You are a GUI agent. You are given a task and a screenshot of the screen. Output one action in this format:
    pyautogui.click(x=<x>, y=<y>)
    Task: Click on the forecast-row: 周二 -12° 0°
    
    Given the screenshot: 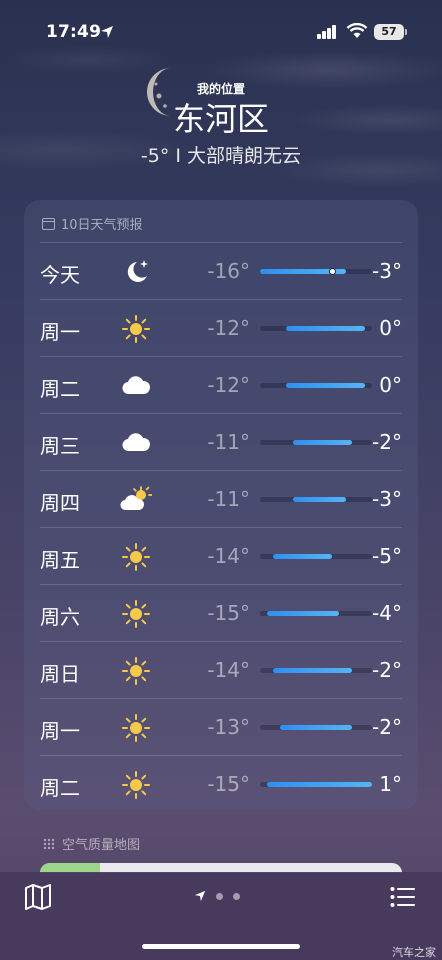 What is the action you would take?
    pyautogui.click(x=221, y=384)
    